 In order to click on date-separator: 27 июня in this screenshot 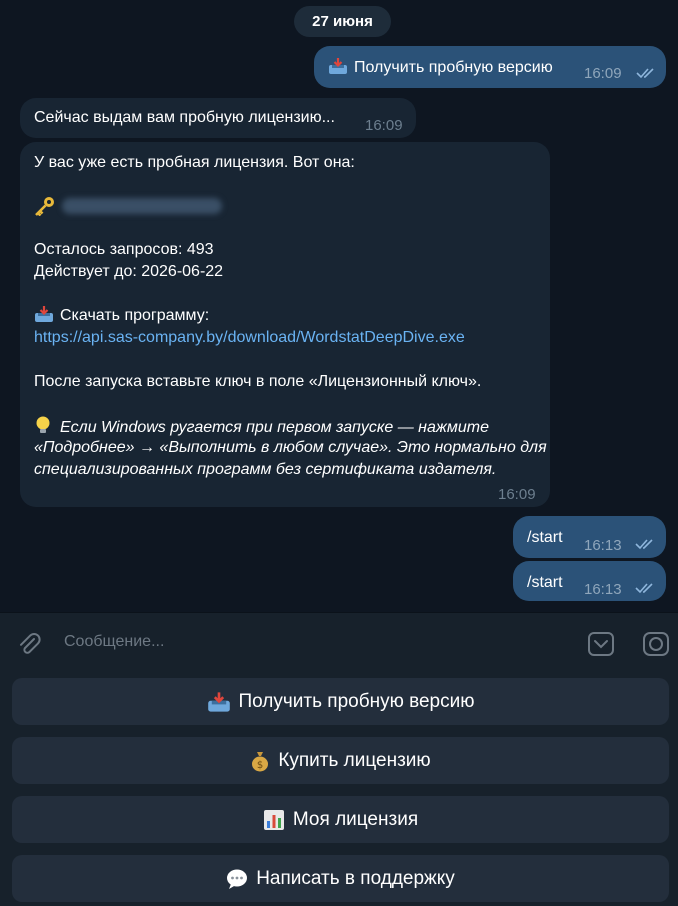, I will do `click(342, 21)`.